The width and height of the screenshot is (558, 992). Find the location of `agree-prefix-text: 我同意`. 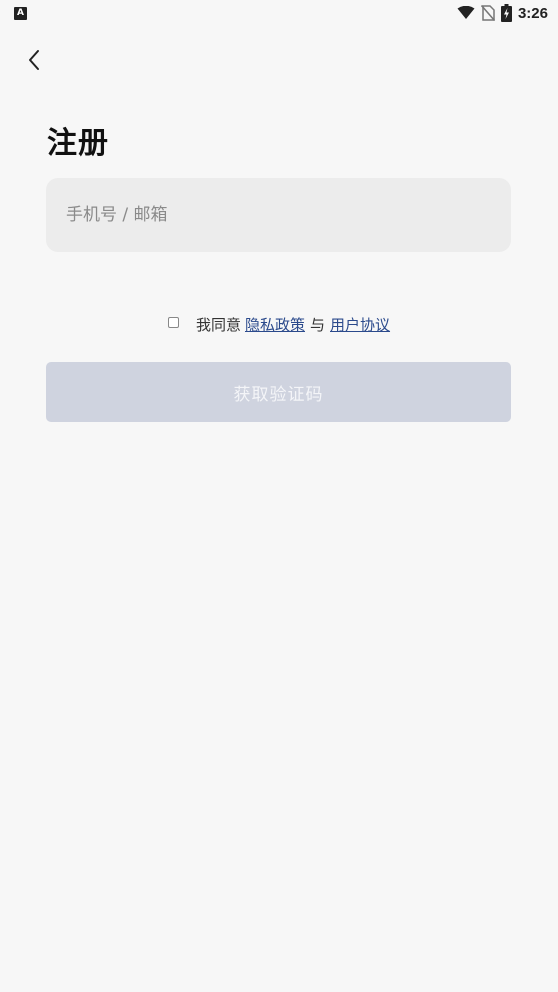

agree-prefix-text: 我同意 is located at coordinates (218, 324).